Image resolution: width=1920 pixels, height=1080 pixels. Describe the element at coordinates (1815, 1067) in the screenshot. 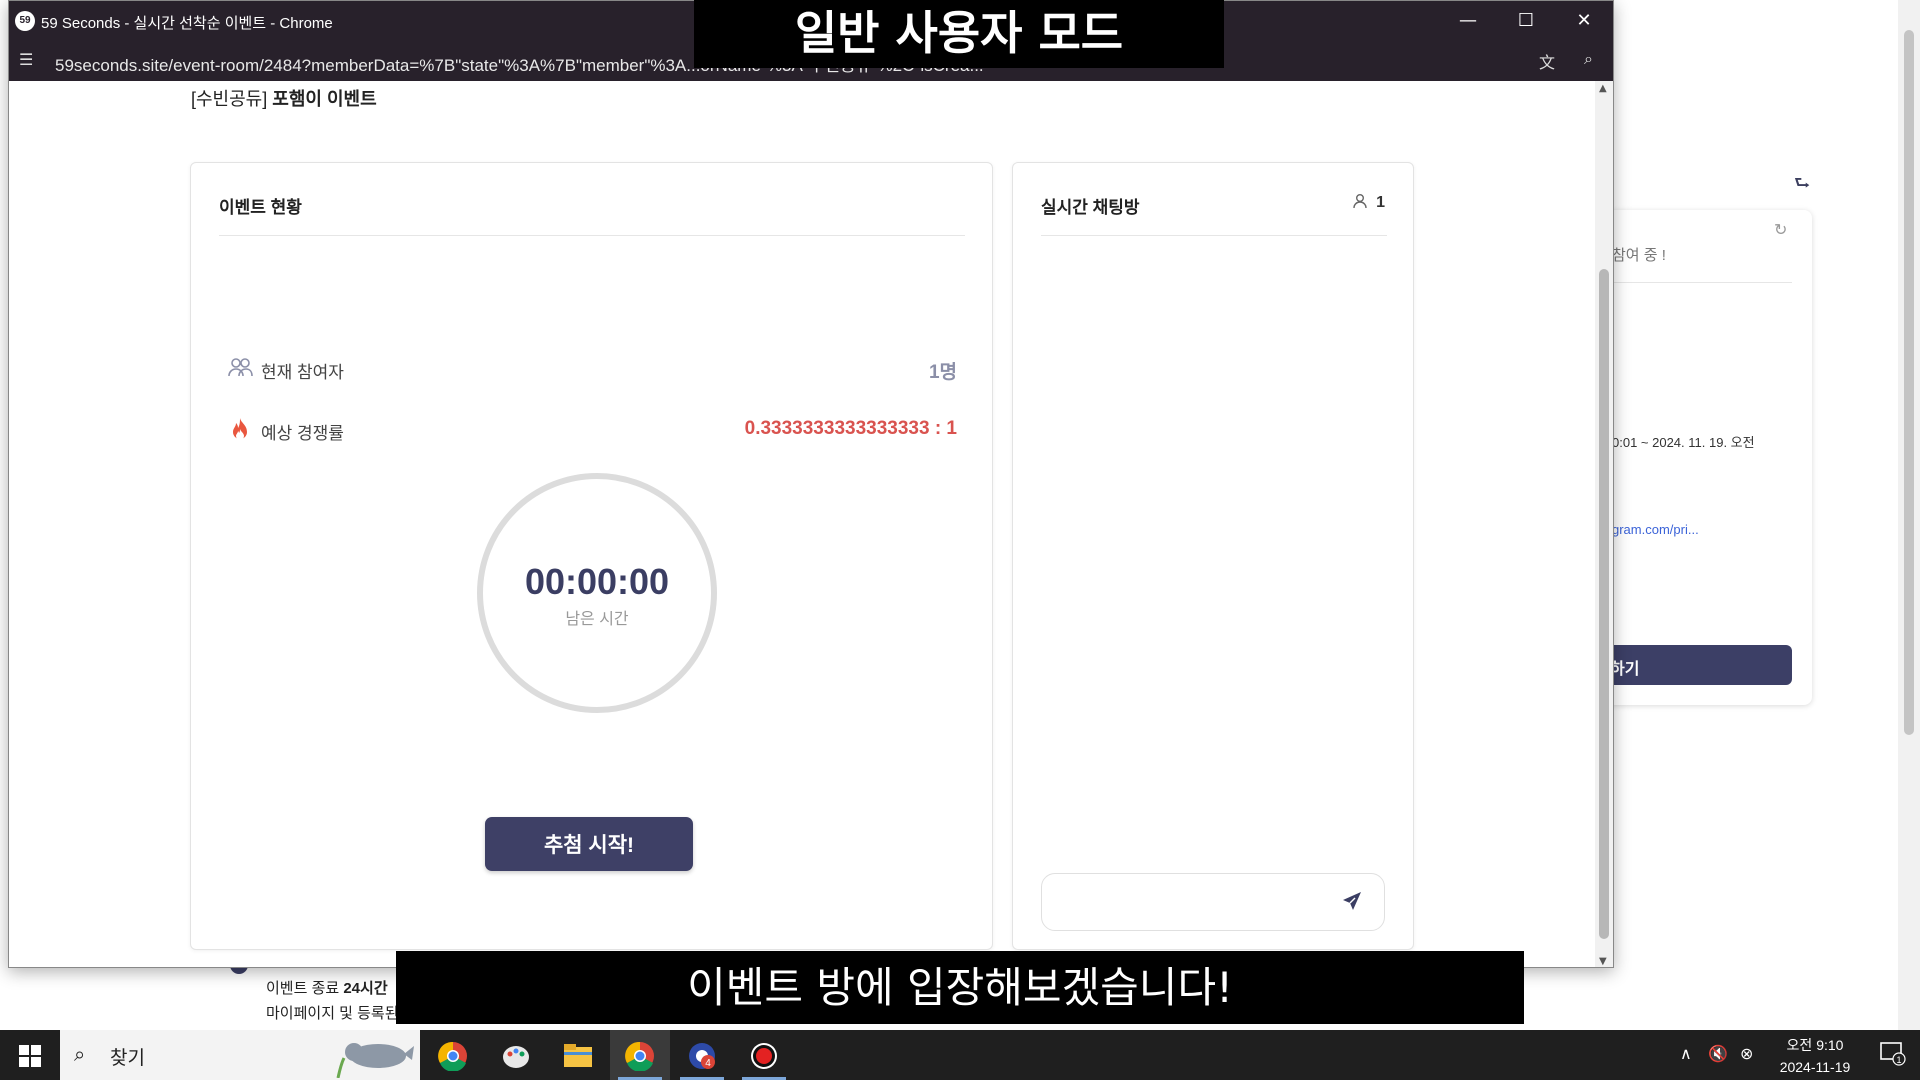

I see `clock-date: 2024-11-19` at that location.